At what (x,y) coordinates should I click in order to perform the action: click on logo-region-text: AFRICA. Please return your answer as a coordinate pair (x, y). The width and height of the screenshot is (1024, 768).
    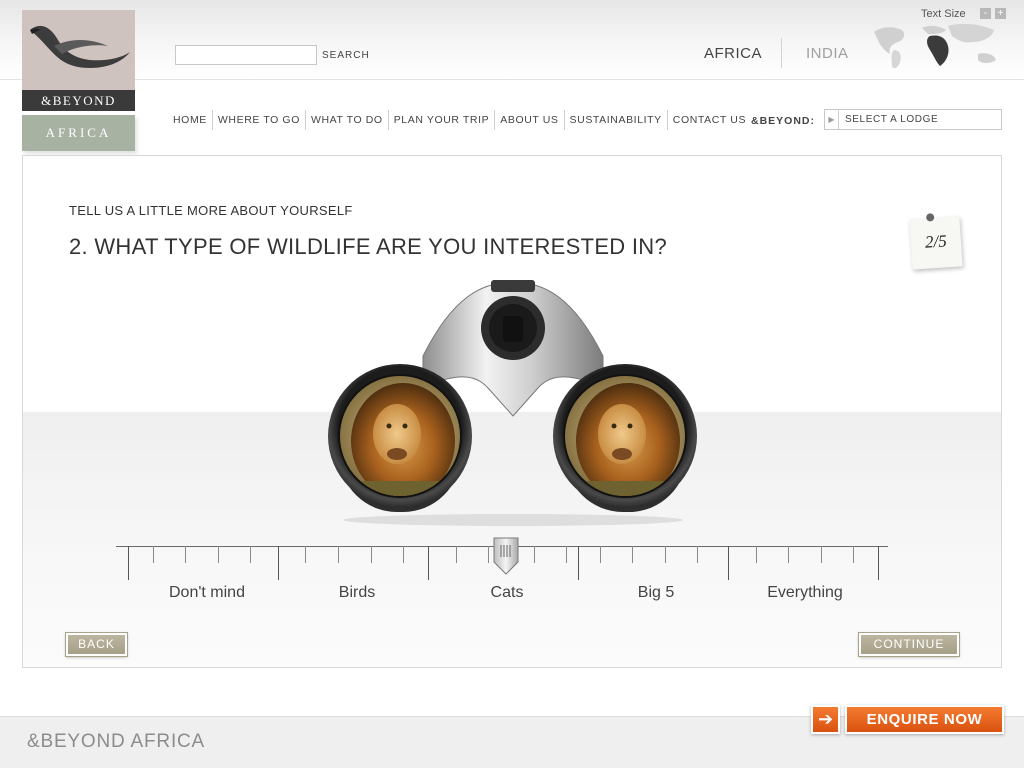
    Looking at the image, I should click on (78, 133).